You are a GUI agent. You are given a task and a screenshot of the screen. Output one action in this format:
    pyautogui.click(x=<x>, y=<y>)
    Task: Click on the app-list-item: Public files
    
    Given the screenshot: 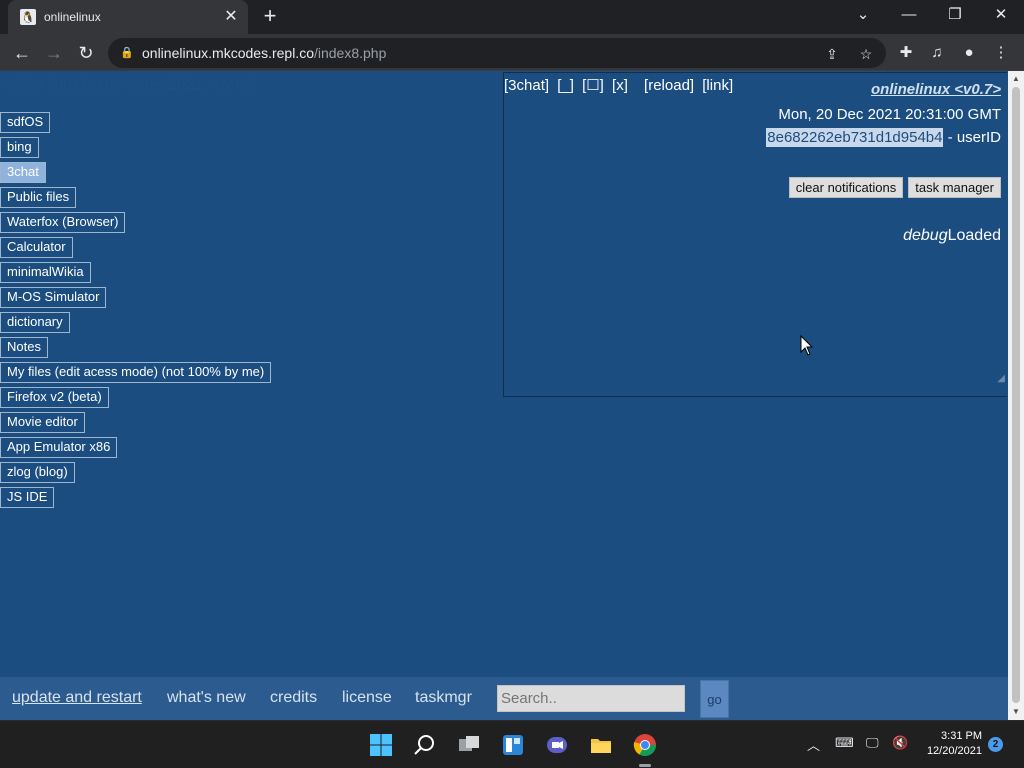 What is the action you would take?
    pyautogui.click(x=135, y=197)
    